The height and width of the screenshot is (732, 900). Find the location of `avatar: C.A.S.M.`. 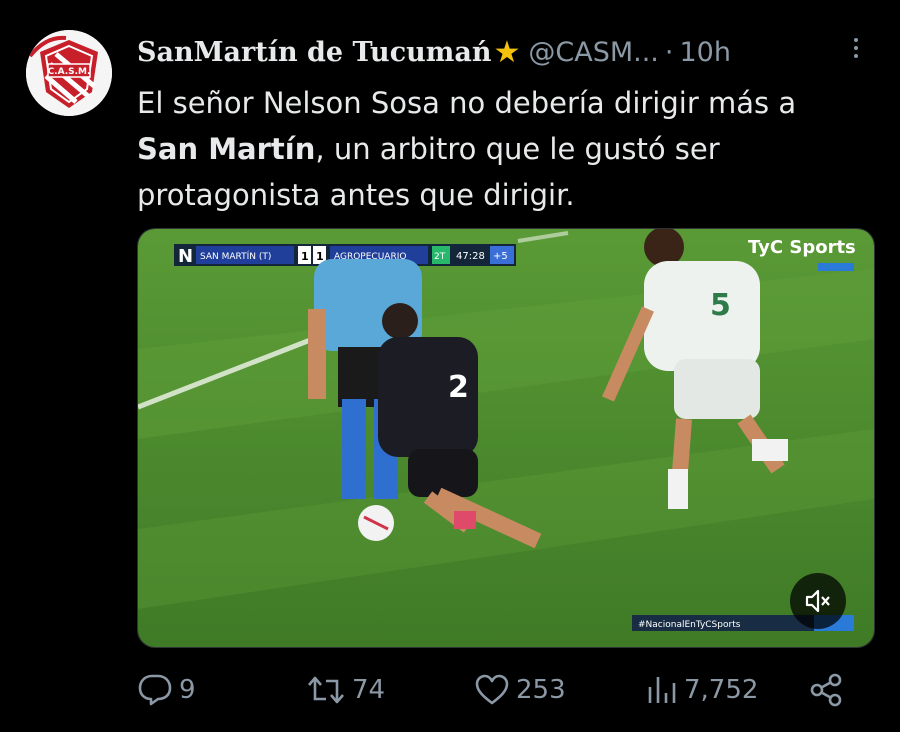

avatar: C.A.S.M. is located at coordinates (69, 73).